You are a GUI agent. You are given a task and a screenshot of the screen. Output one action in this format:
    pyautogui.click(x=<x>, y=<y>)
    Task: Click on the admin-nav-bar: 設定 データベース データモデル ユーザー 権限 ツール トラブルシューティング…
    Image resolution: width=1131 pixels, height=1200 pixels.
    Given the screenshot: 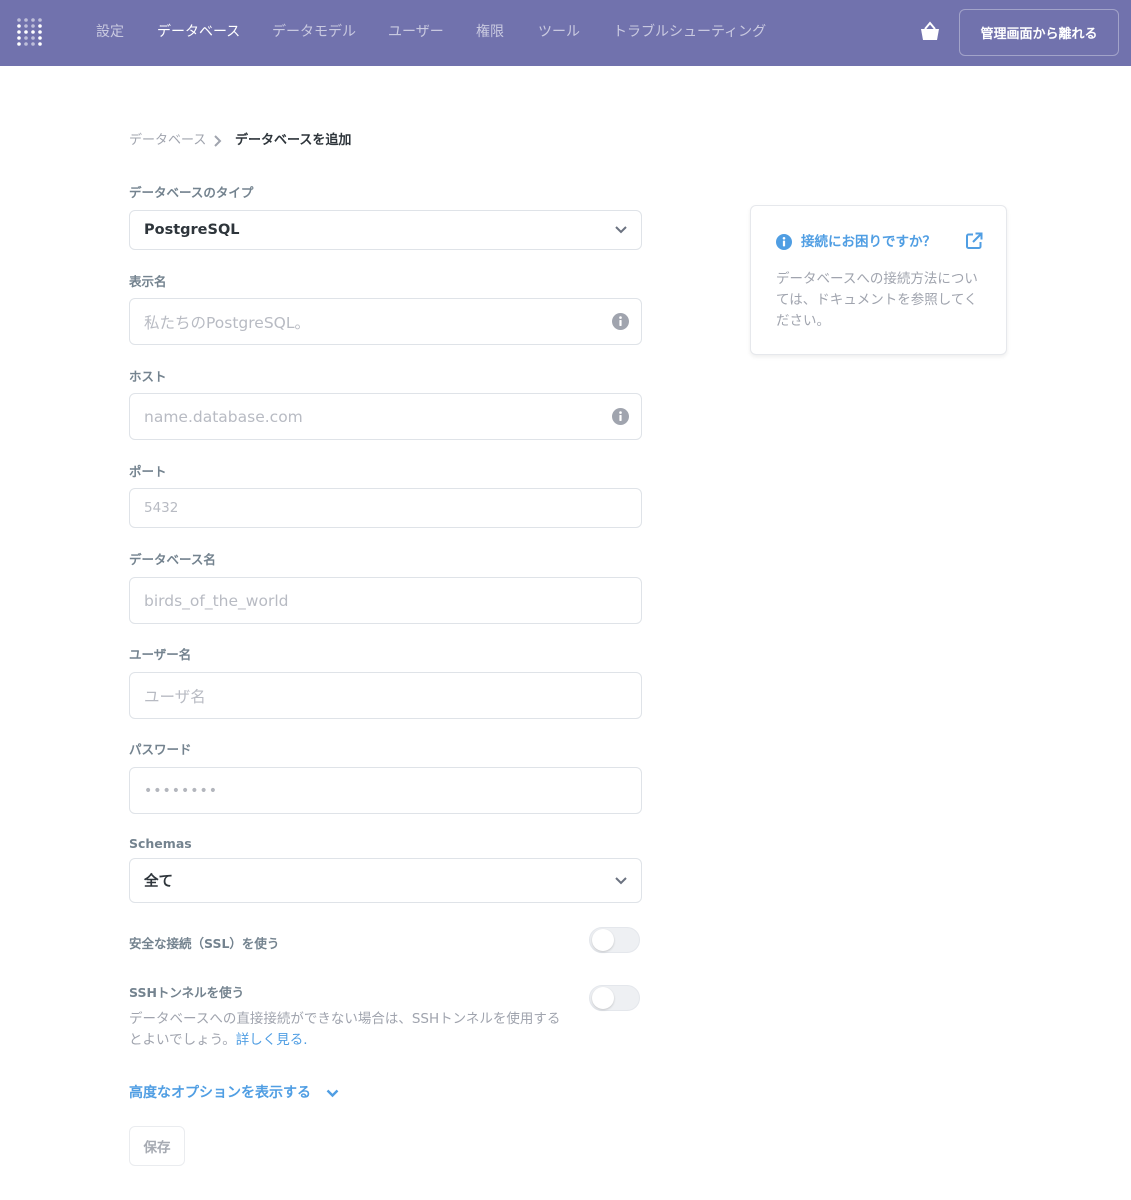 What is the action you would take?
    pyautogui.click(x=565, y=33)
    